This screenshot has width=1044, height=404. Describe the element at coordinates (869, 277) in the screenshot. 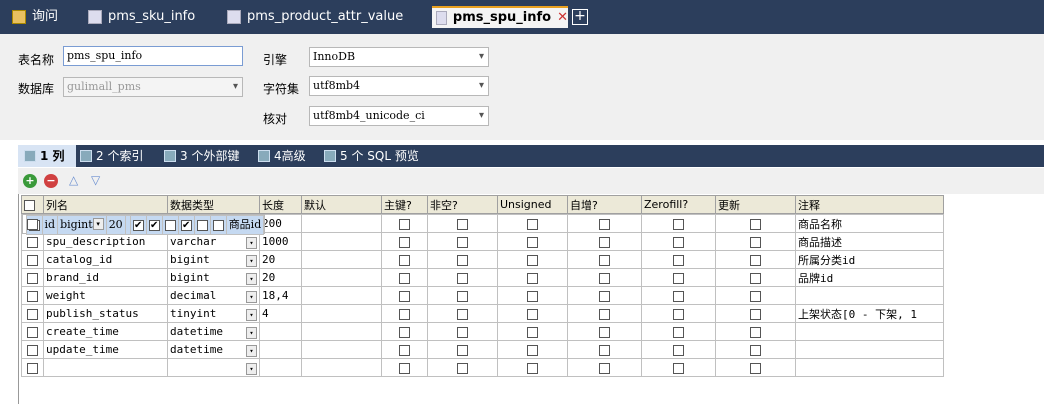

I see `comment-cell: 品牌id` at that location.